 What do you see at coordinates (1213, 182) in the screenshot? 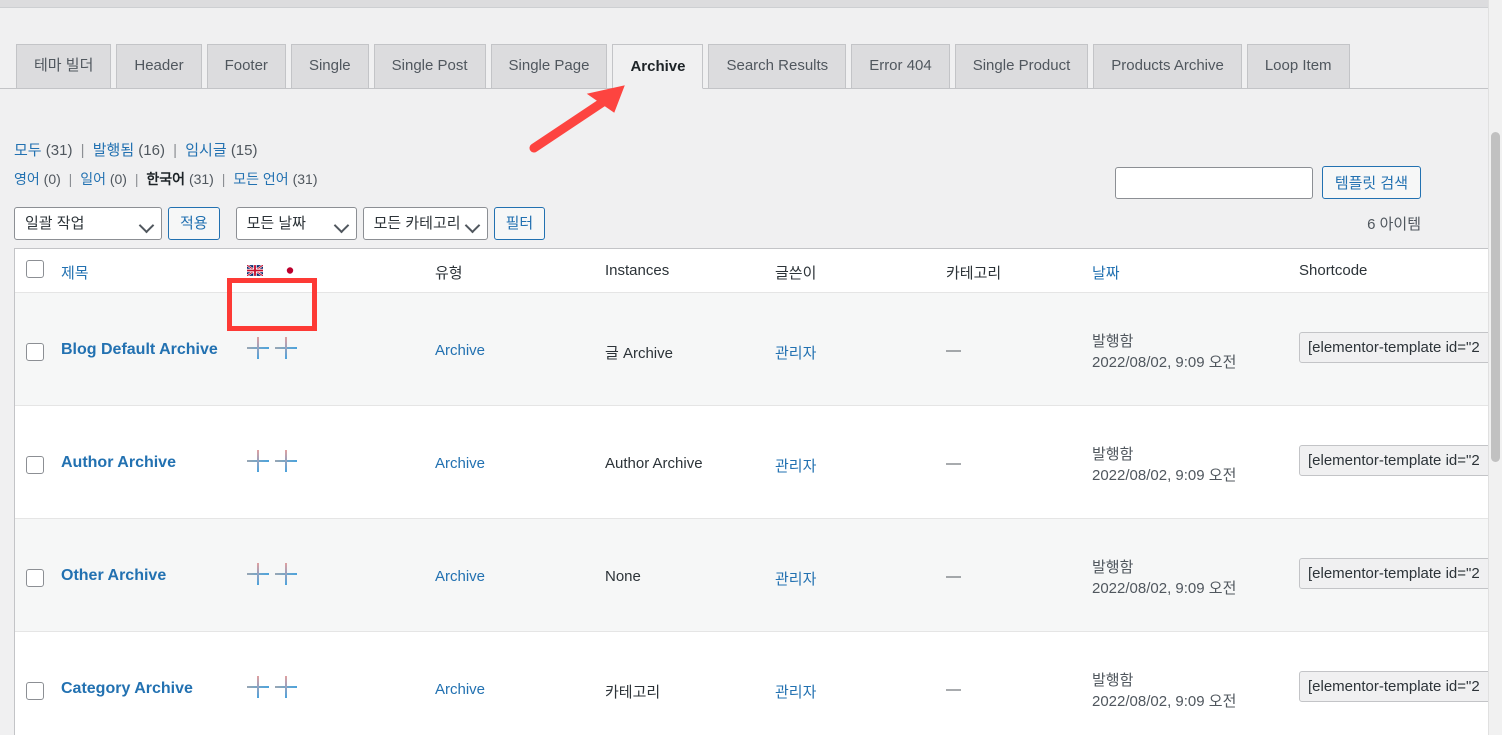
I see `search-input` at bounding box center [1213, 182].